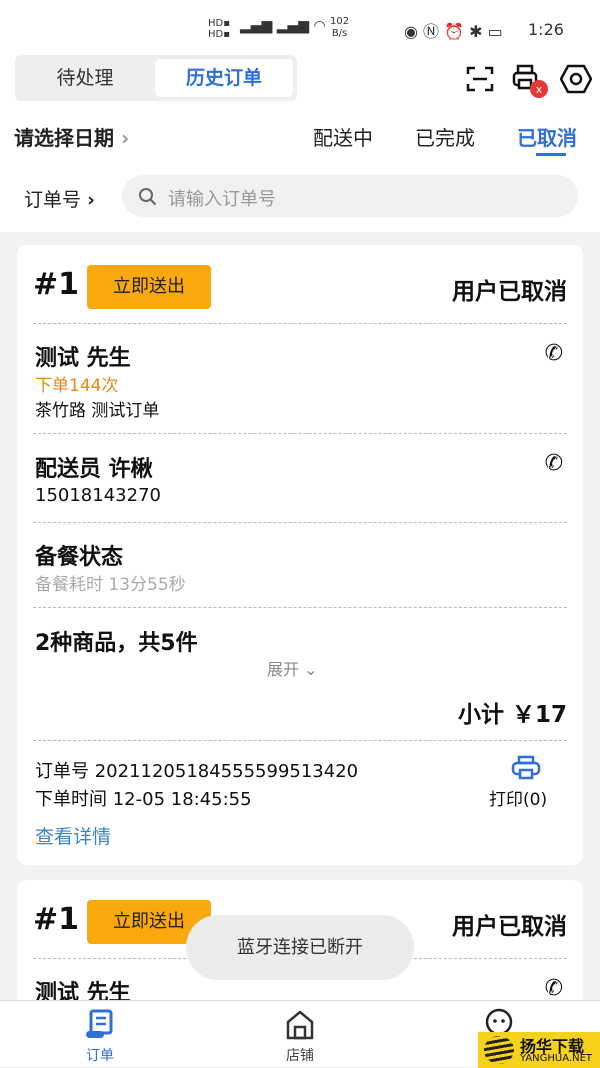 This screenshot has width=600, height=1068. What do you see at coordinates (224, 78) in the screenshot?
I see `tab-history: 历史订单` at bounding box center [224, 78].